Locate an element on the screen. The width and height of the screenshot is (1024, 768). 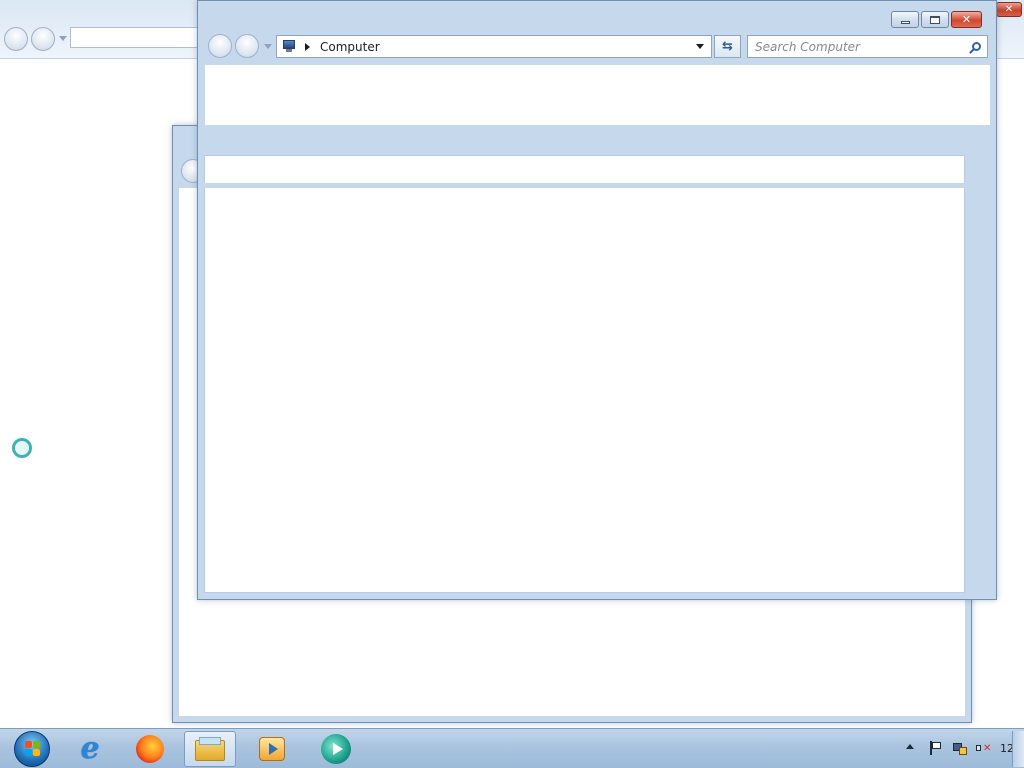
maximize-icon is located at coordinates (935, 19).